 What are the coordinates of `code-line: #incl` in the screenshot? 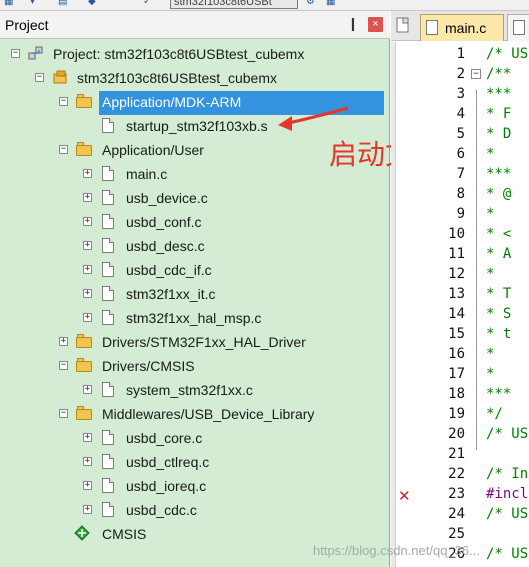 It's located at (507, 494).